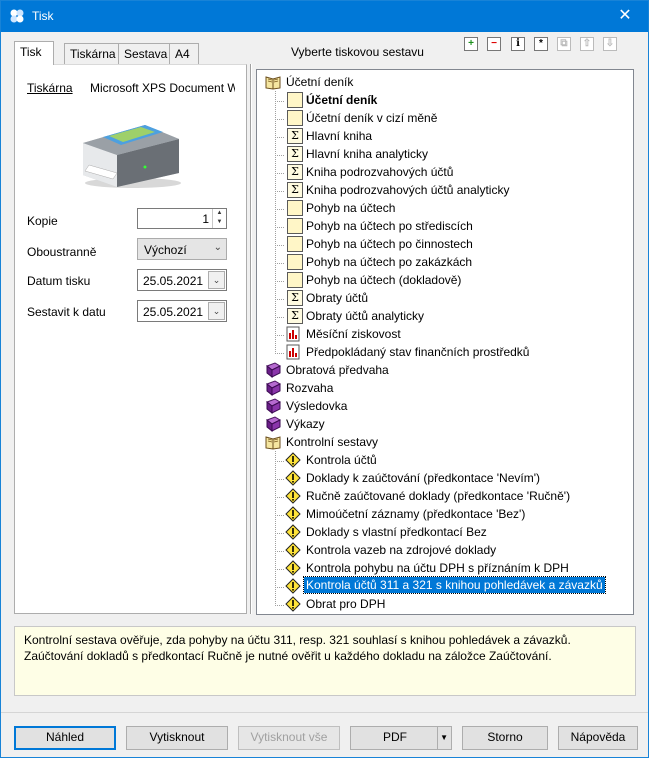 This screenshot has height=758, width=649. Describe the element at coordinates (217, 247) in the screenshot. I see `chevron-down-icon: ⌄` at that location.